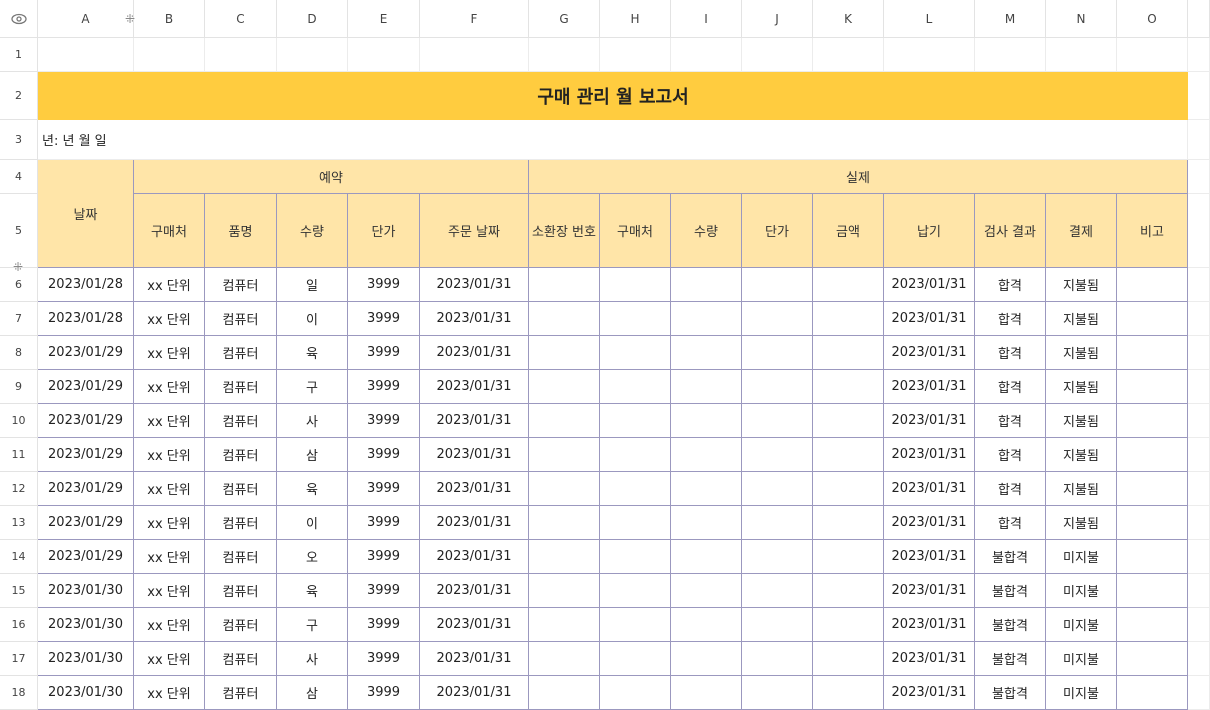 This screenshot has width=1210, height=710. What do you see at coordinates (19, 591) in the screenshot?
I see `row-header-15: 15` at bounding box center [19, 591].